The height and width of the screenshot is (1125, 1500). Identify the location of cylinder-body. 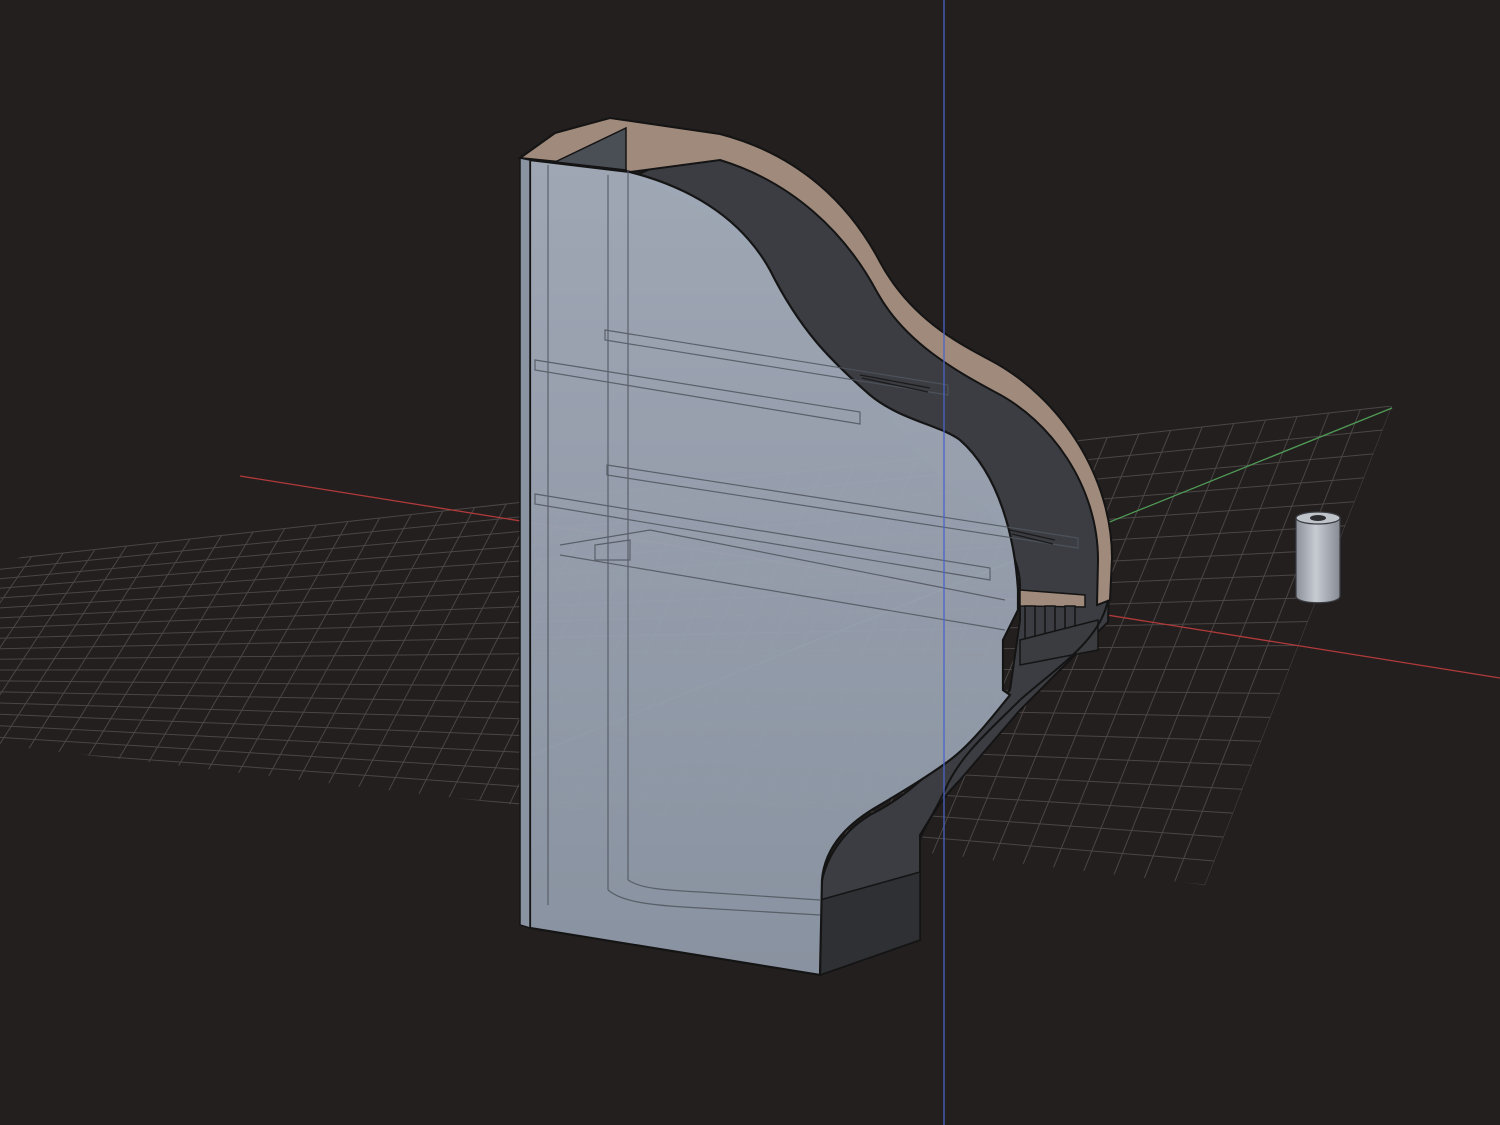
(1318, 560).